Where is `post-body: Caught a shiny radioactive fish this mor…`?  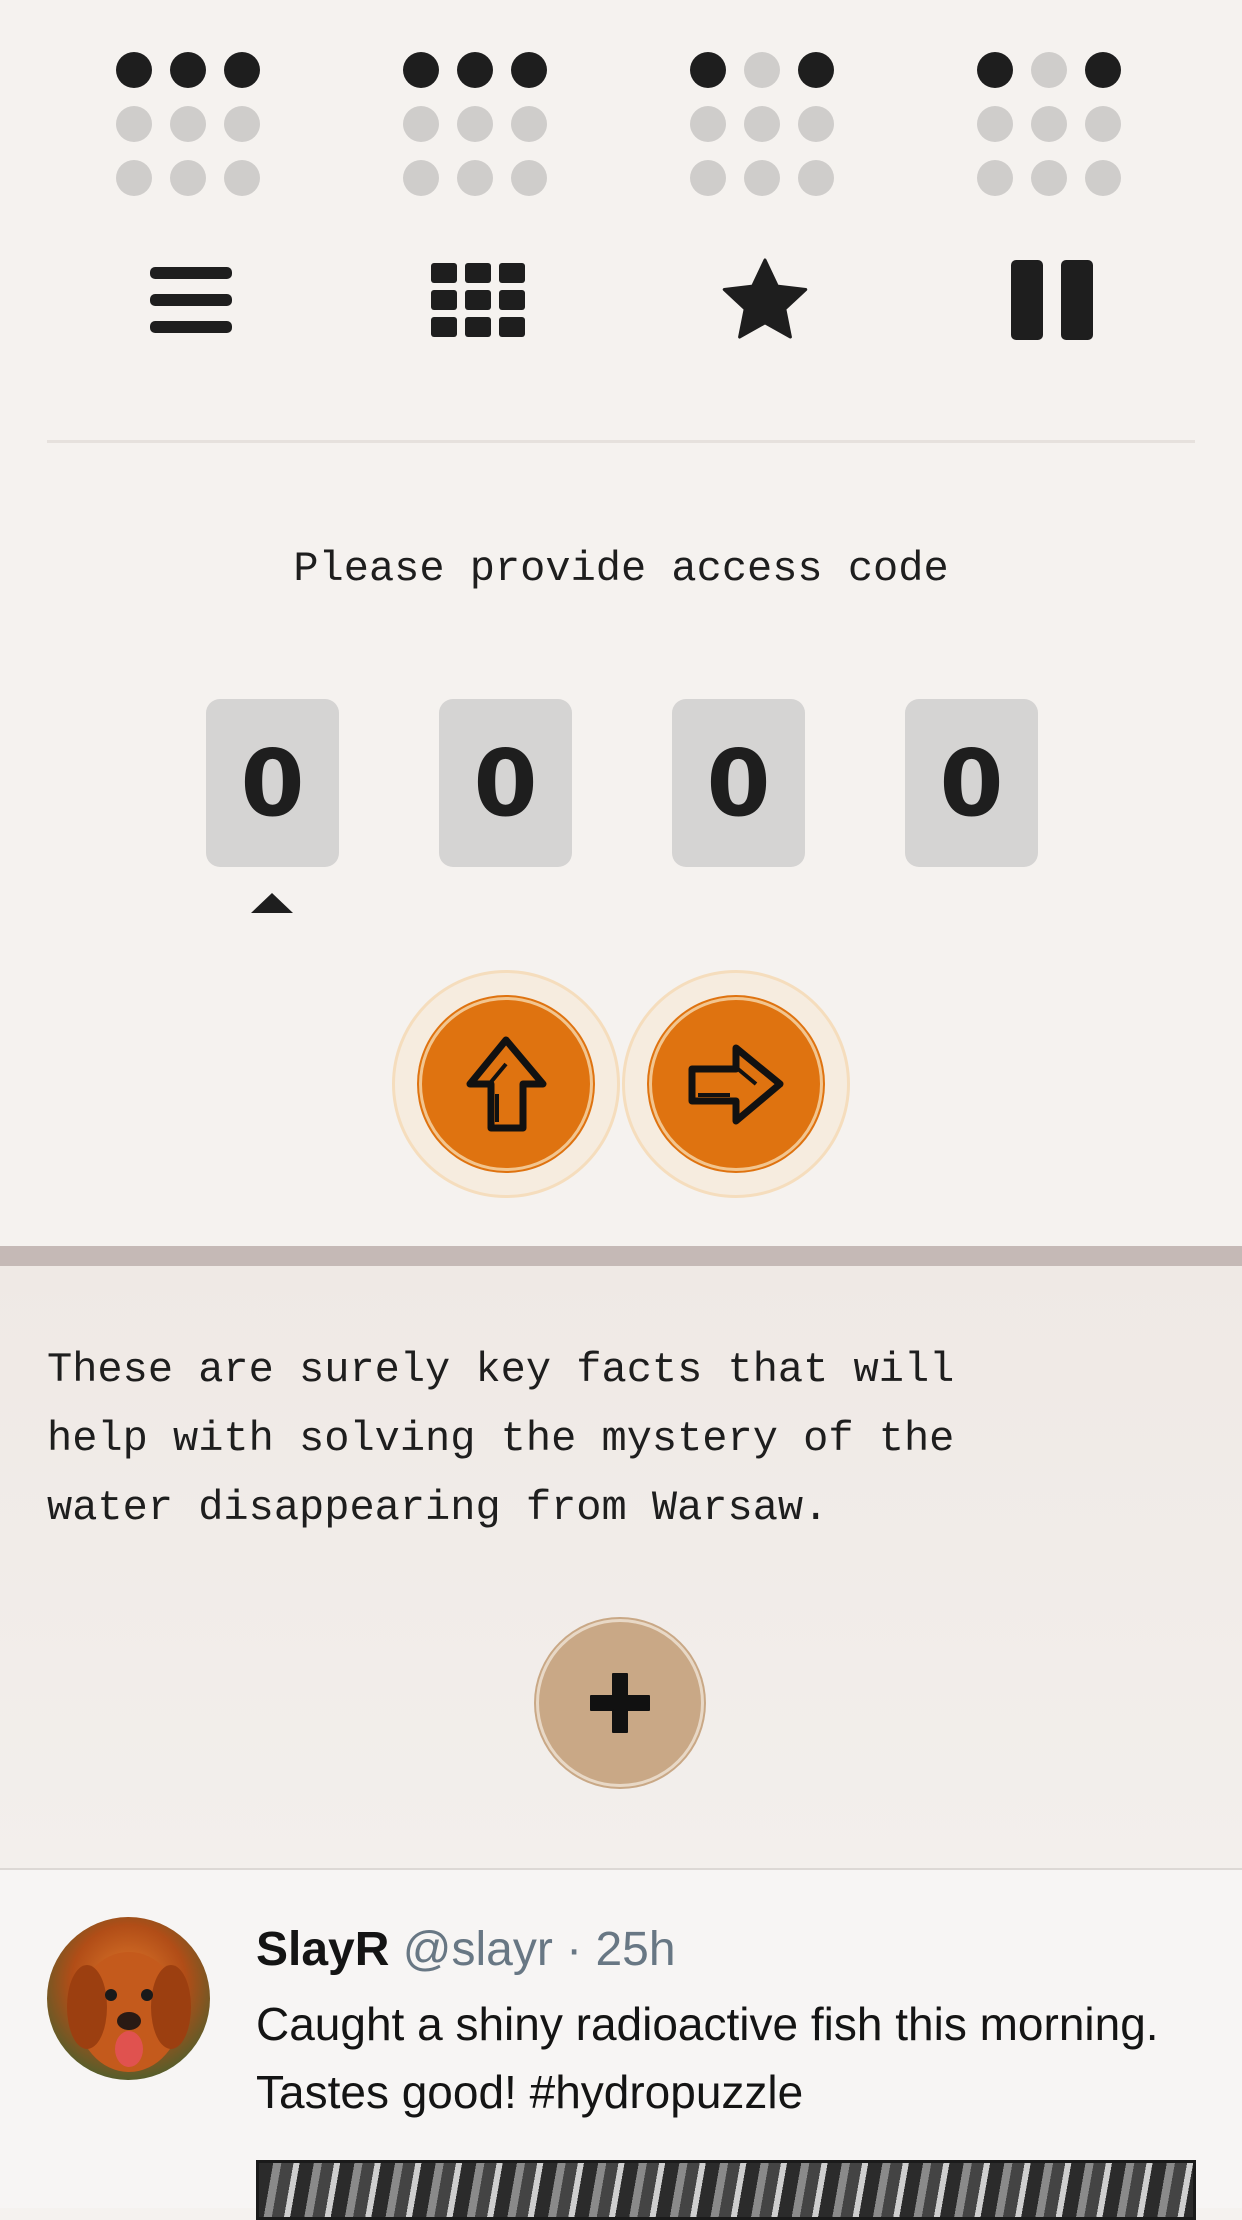 post-body: Caught a shiny radioactive fish this mor… is located at coordinates (707, 2058).